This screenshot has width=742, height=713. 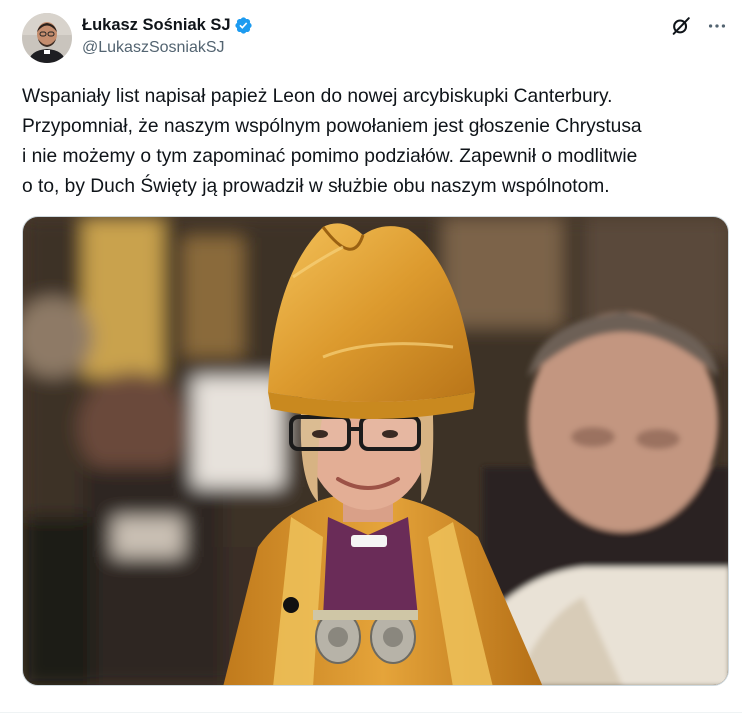 What do you see at coordinates (156, 25) in the screenshot?
I see `author-display-name: Łukasz Sośniak SJ` at bounding box center [156, 25].